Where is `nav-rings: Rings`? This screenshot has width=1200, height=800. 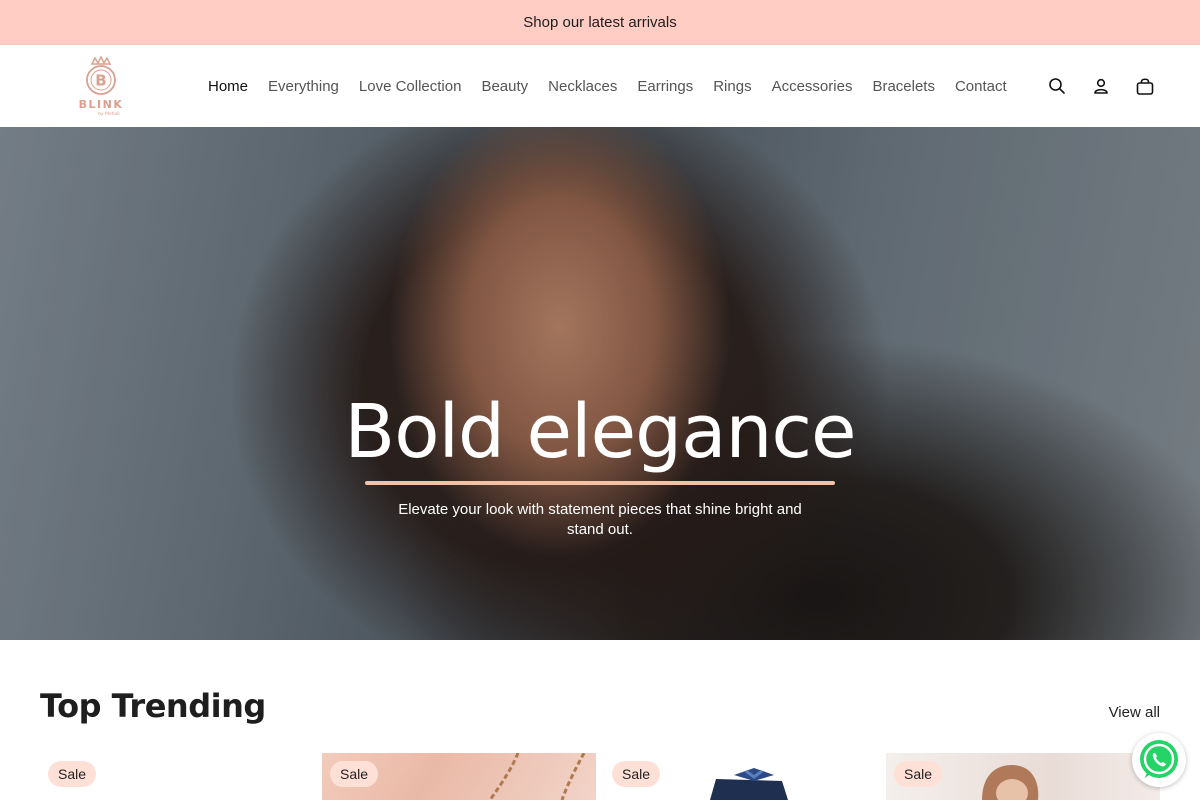 nav-rings: Rings is located at coordinates (732, 86).